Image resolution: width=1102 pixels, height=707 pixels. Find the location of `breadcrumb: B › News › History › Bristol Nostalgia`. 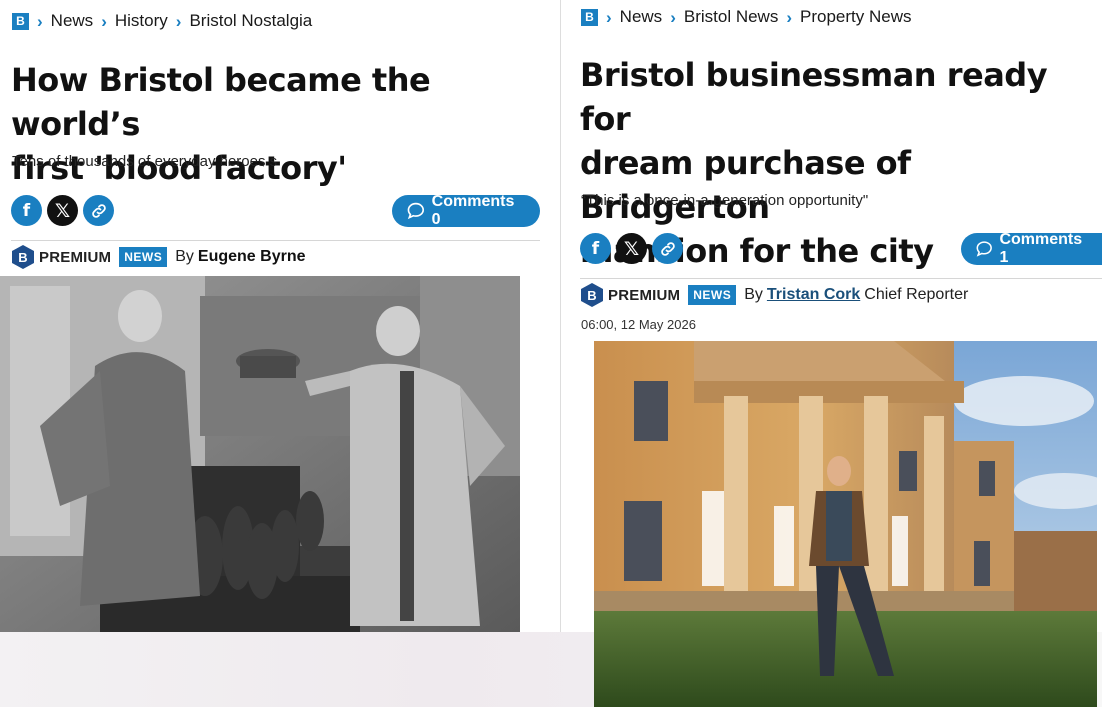

breadcrumb: B › News › History › Bristol Nostalgia is located at coordinates (162, 21).